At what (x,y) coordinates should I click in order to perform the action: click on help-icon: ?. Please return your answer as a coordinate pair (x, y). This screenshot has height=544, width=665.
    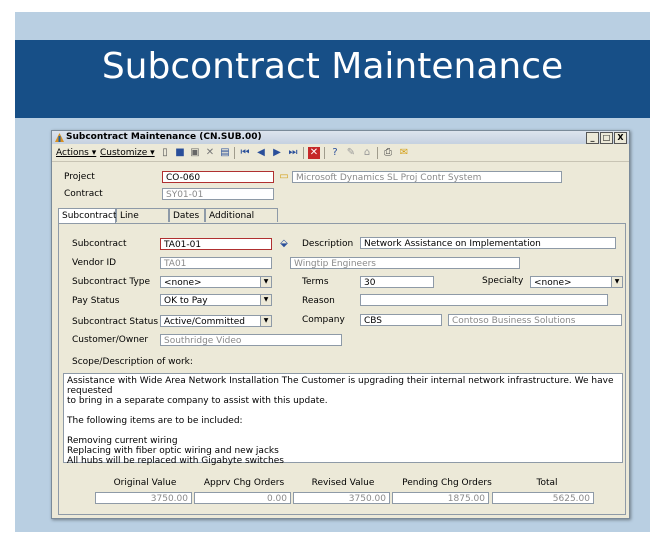
    Looking at the image, I should click on (335, 153).